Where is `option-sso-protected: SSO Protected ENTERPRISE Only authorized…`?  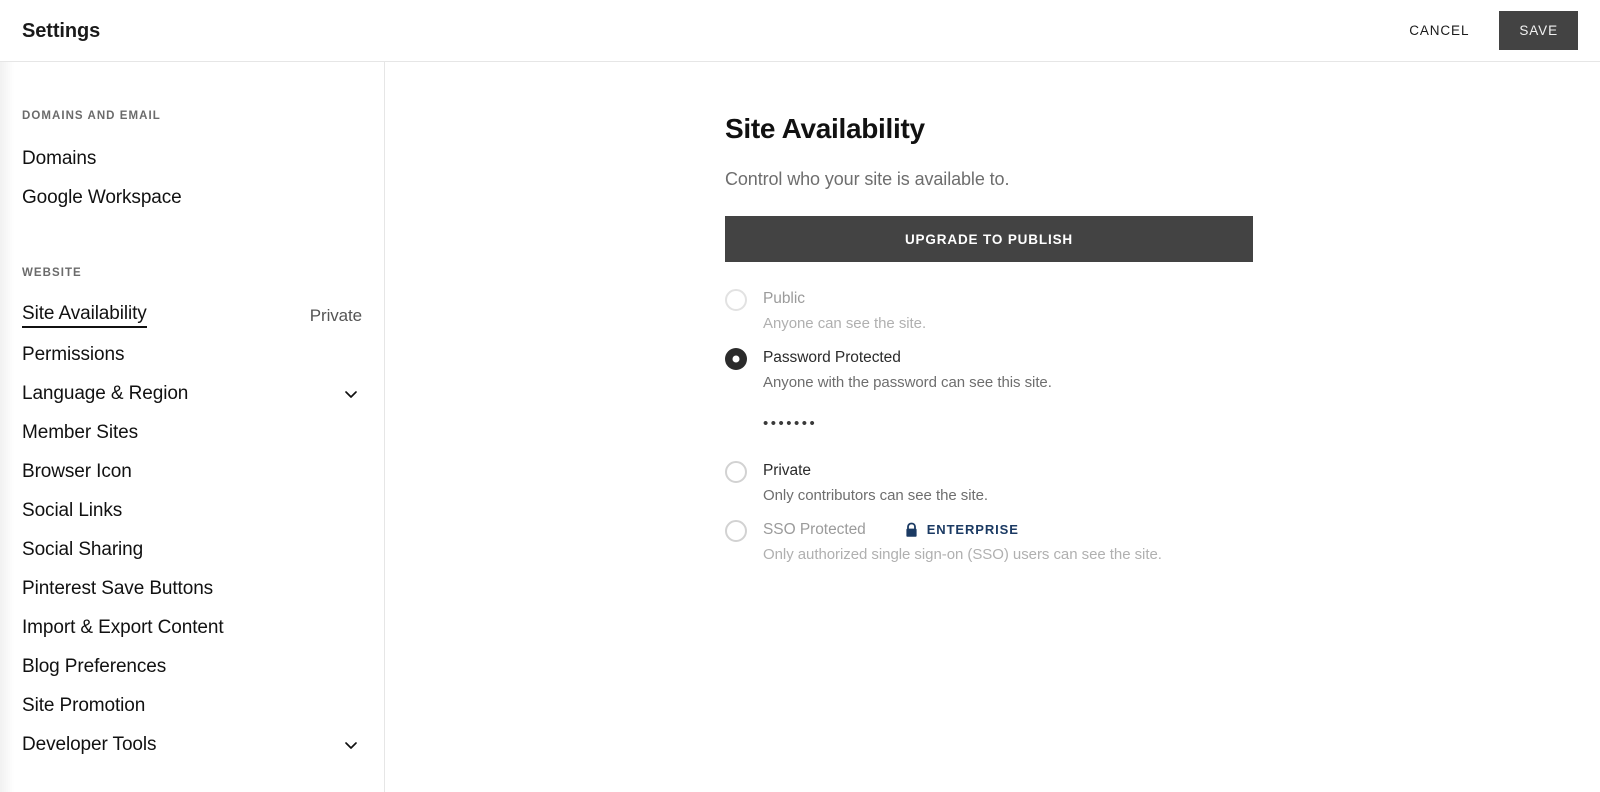 option-sso-protected: SSO Protected ENTERPRISE Only authorized… is located at coordinates (1005, 543).